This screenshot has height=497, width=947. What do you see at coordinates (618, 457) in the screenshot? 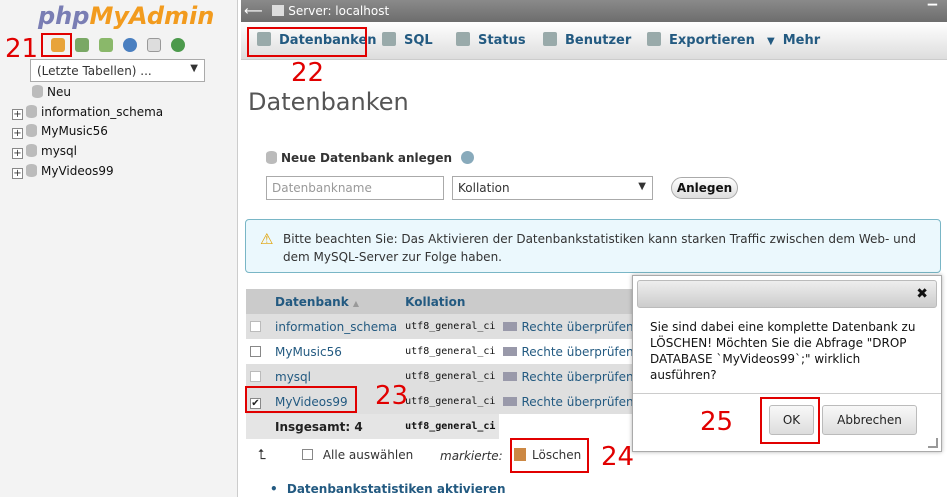
I see `annotation-number: 24` at bounding box center [618, 457].